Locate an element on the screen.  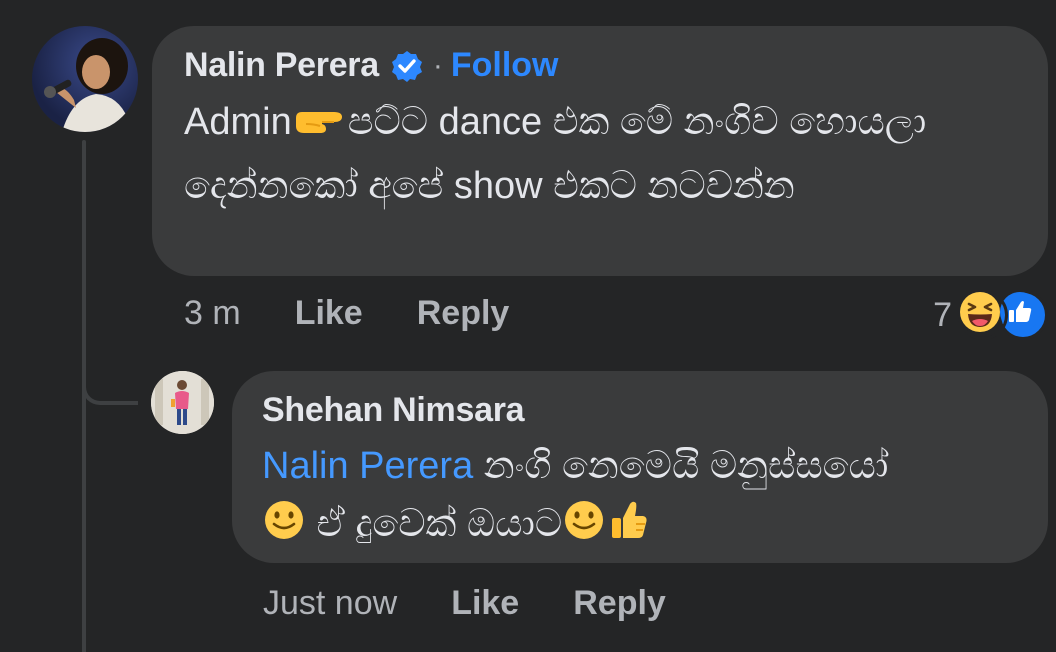
avatar-singer-image is located at coordinates (88, 85).